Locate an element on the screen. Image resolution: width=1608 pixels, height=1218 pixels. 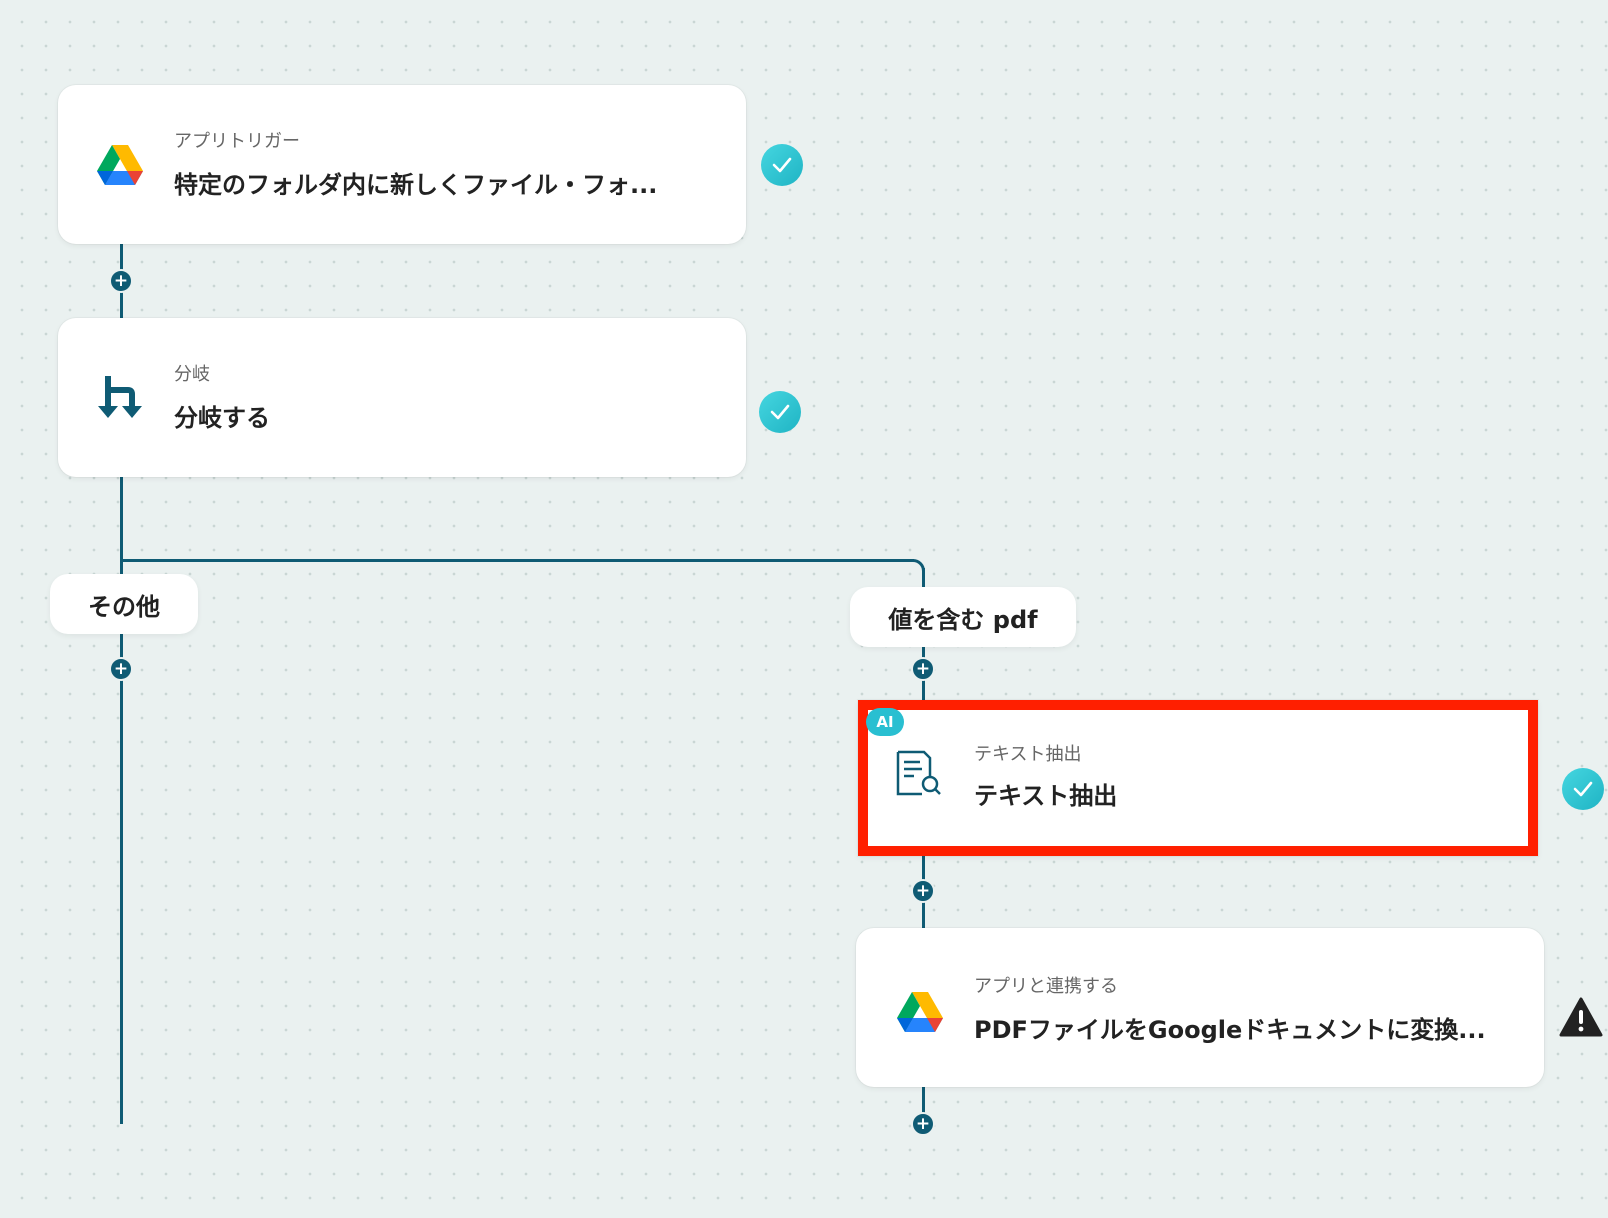
connector-line-branch-horizontal is located at coordinates (517, 560).